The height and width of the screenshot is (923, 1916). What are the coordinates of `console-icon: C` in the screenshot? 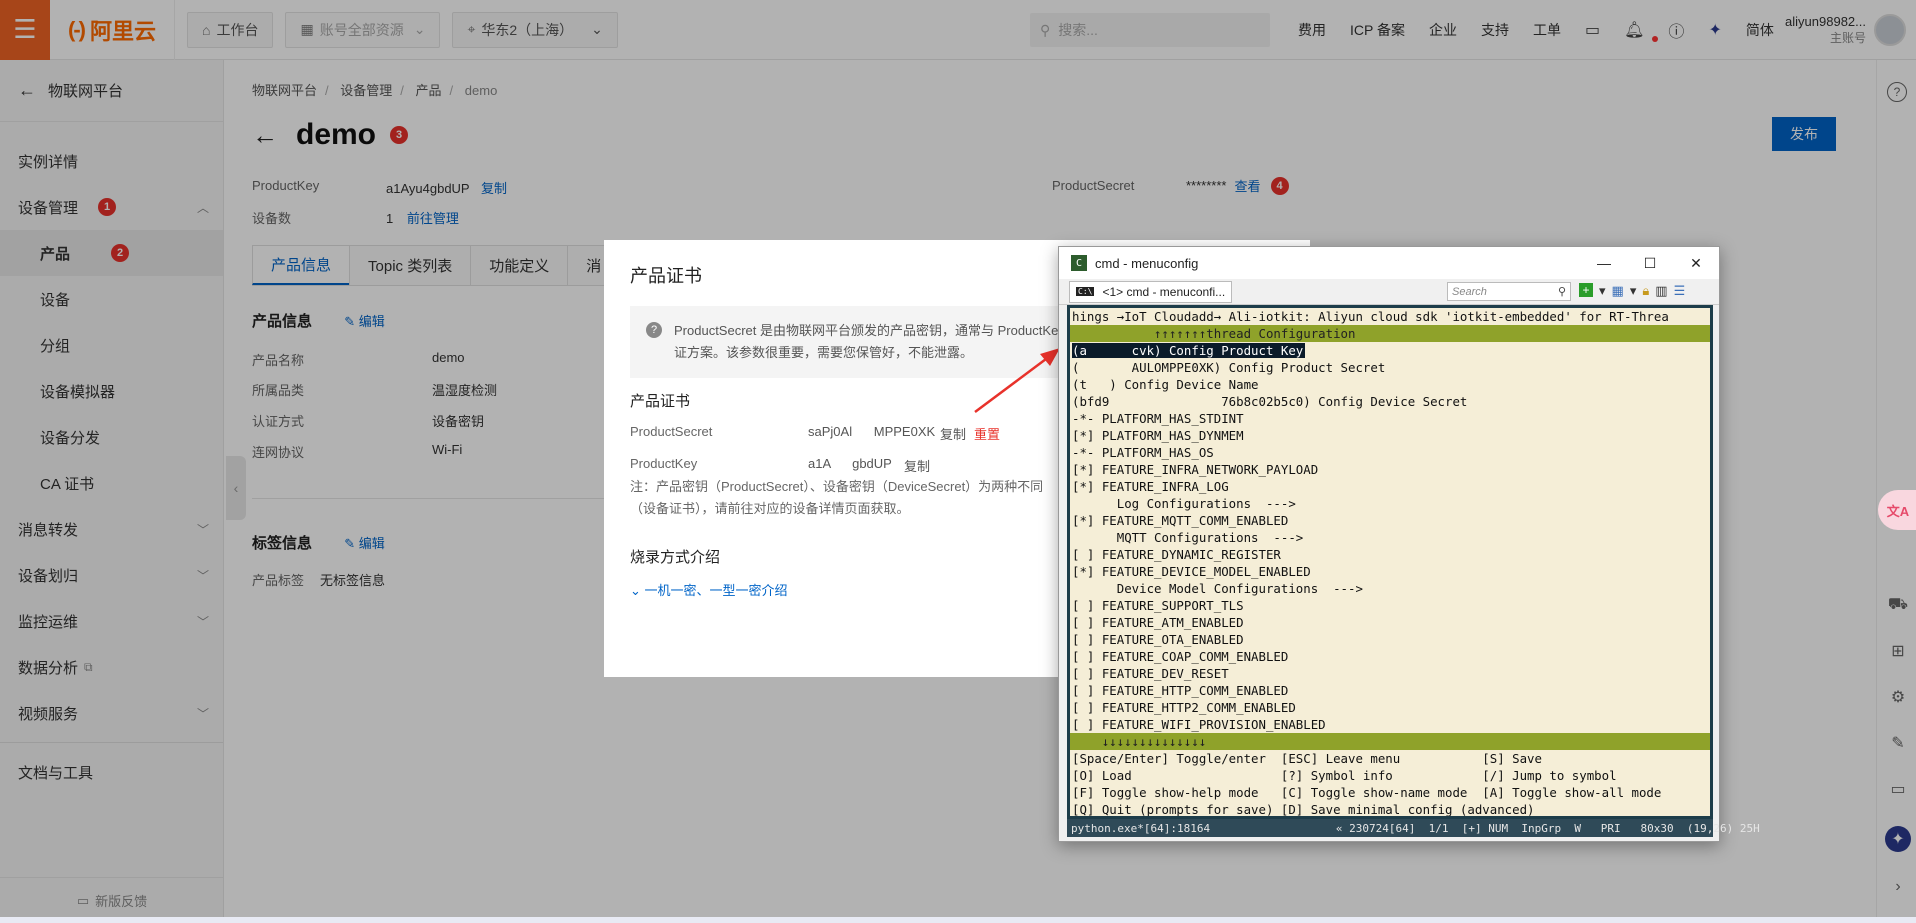 It's located at (1079, 263).